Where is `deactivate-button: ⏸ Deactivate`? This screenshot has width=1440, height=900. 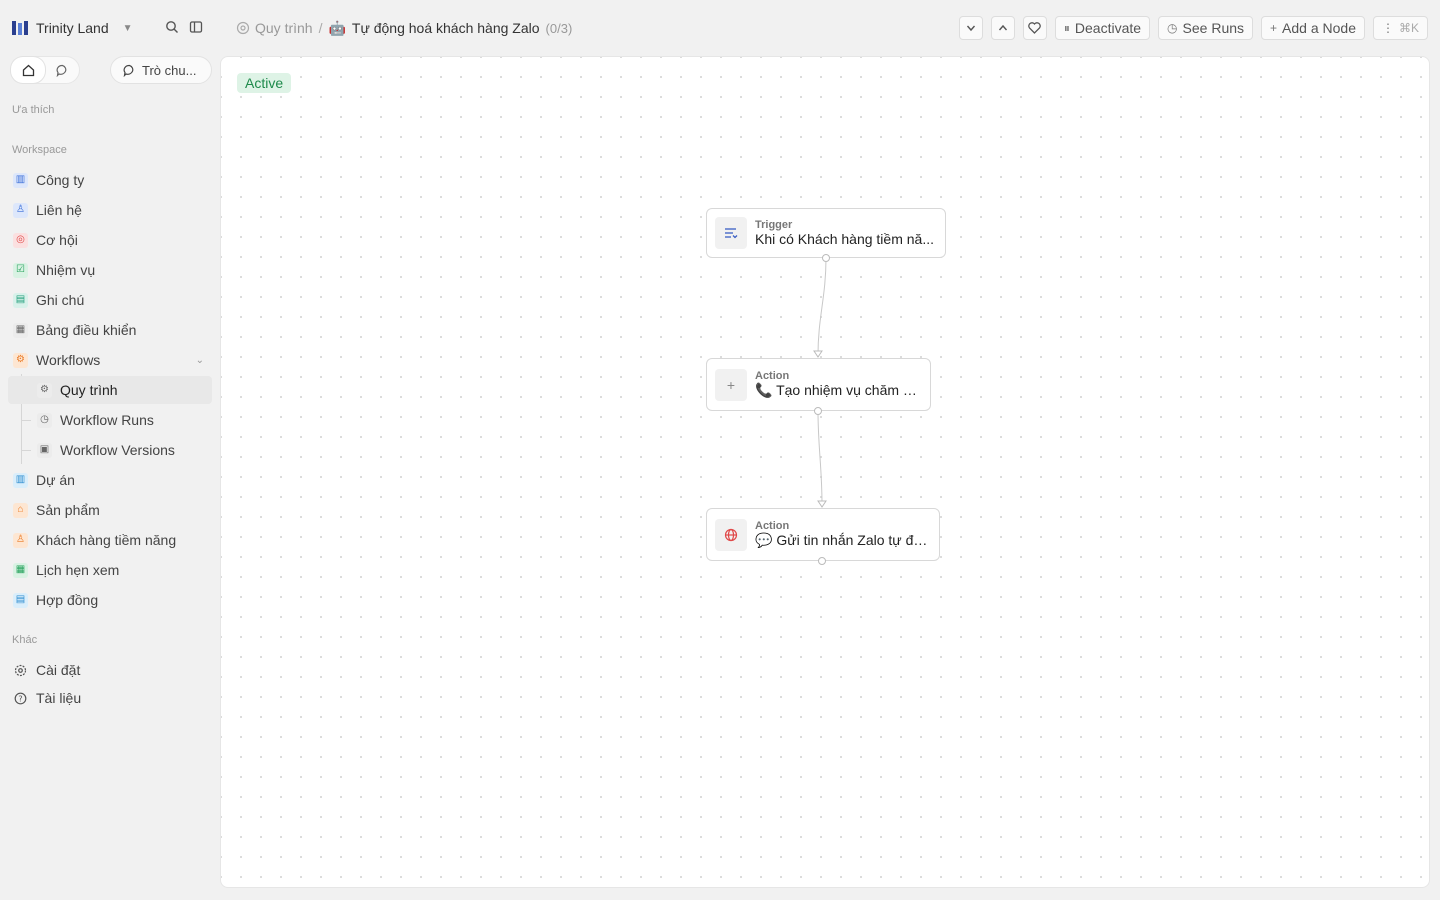
deactivate-button: ⏸ Deactivate is located at coordinates (1102, 28).